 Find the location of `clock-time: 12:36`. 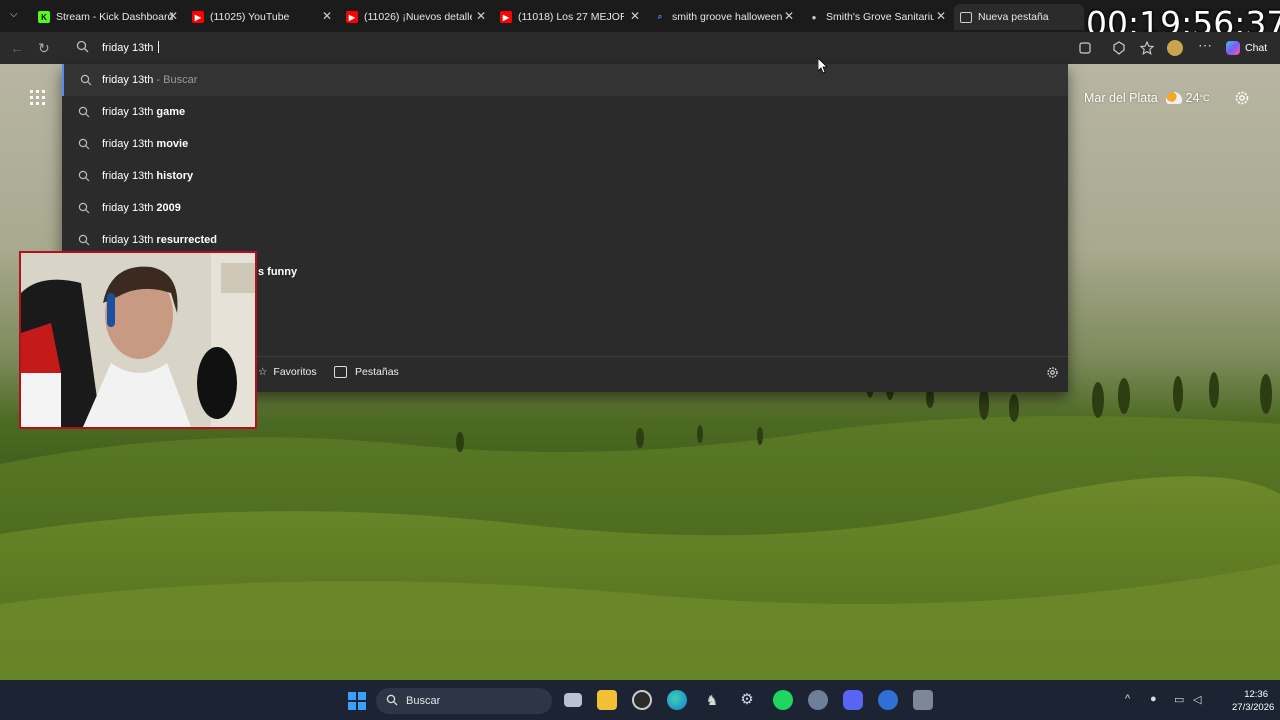

clock-time: 12:36 is located at coordinates (1256, 694).